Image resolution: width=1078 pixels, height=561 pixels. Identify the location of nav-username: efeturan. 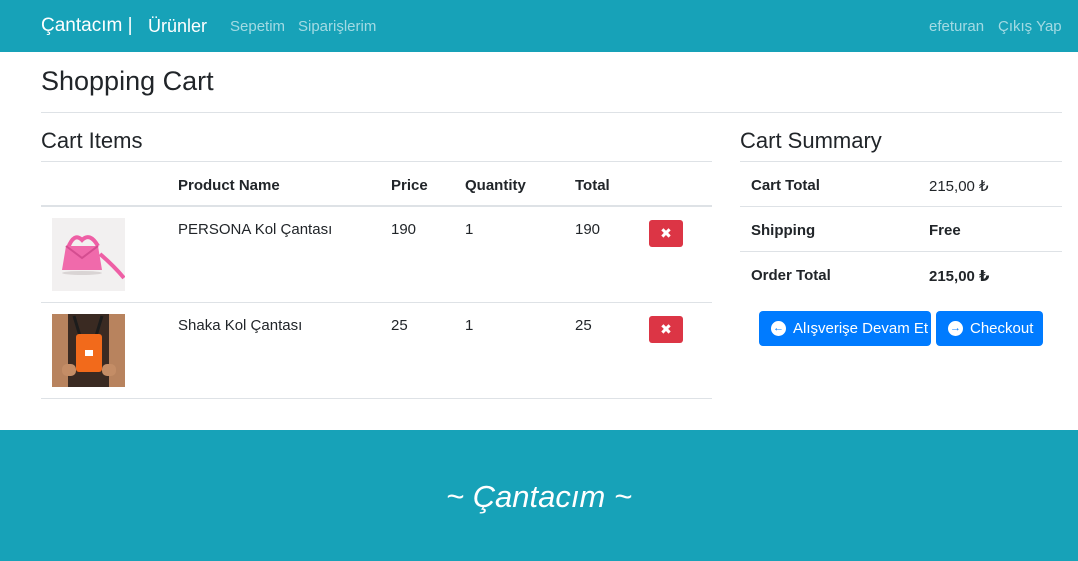
(956, 26).